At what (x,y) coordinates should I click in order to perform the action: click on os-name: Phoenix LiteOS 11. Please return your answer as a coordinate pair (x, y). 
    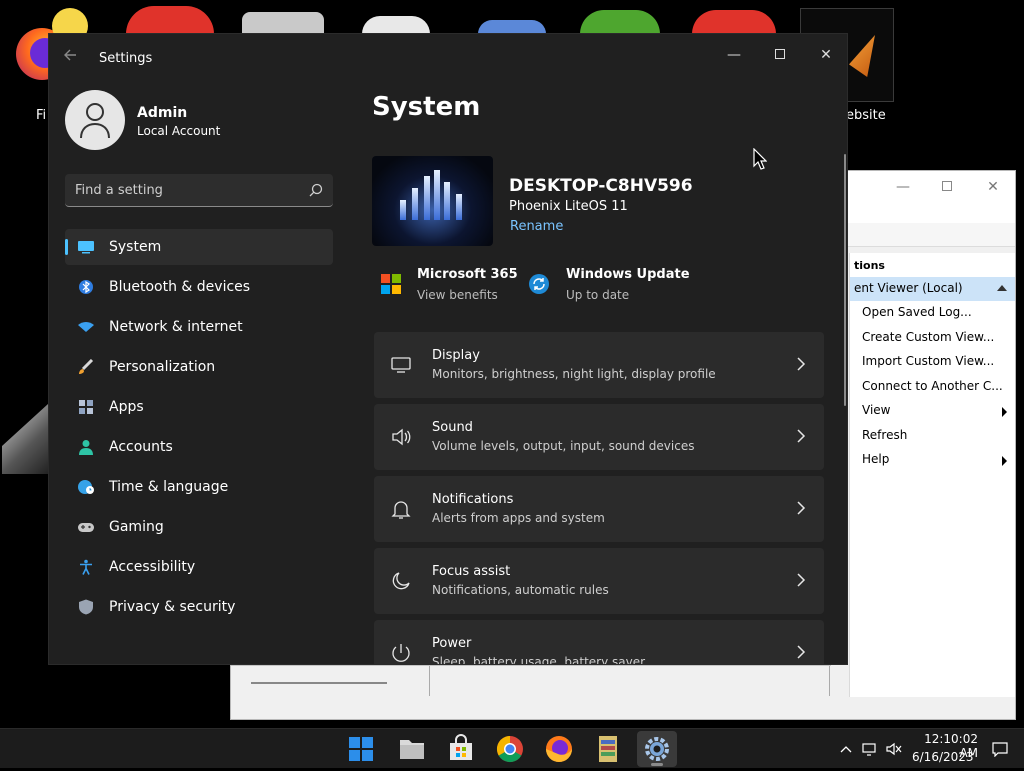
    Looking at the image, I should click on (568, 206).